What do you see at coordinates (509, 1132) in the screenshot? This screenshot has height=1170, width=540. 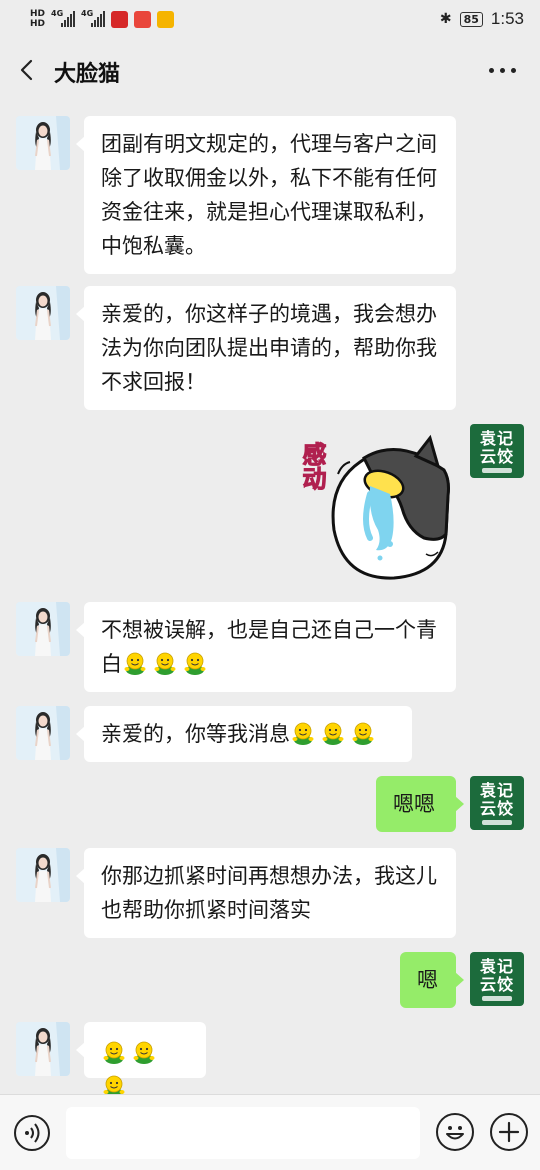 I see `plus-icon` at bounding box center [509, 1132].